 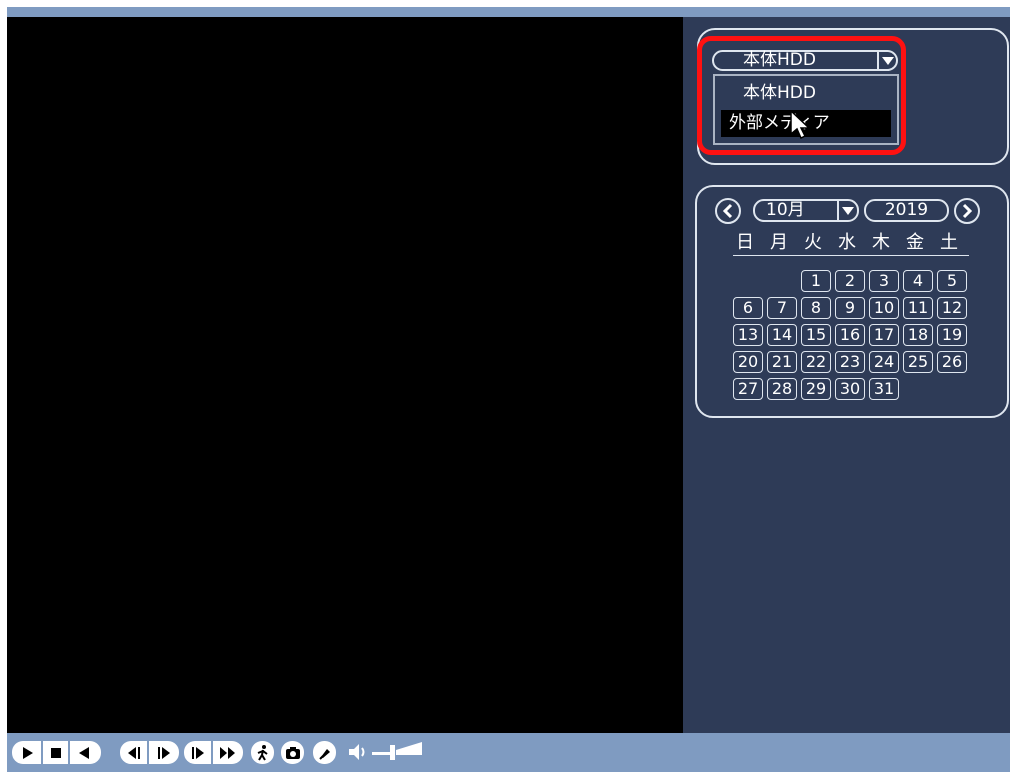 I want to click on slow-play-icon, so click(x=198, y=752).